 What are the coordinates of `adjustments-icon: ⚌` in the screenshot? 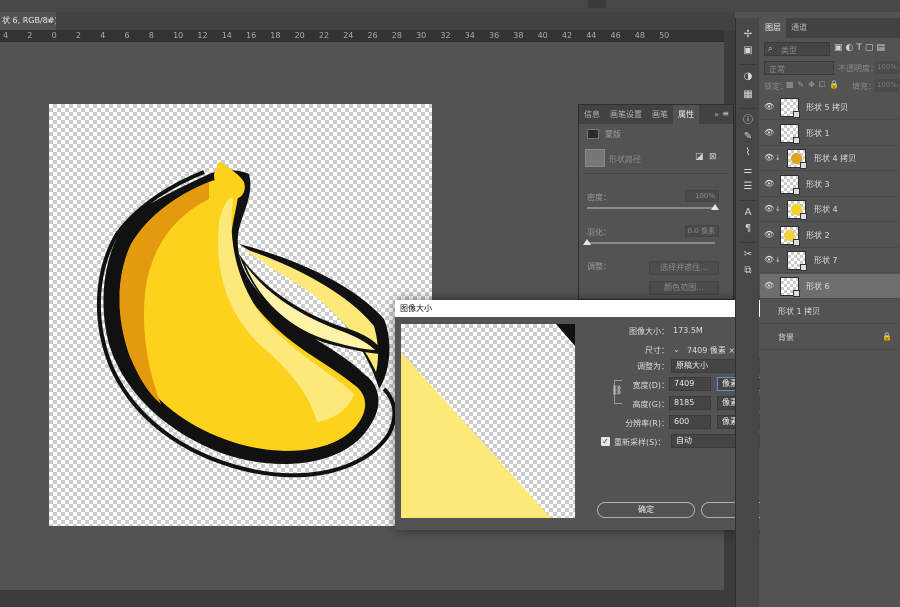 It's located at (748, 171).